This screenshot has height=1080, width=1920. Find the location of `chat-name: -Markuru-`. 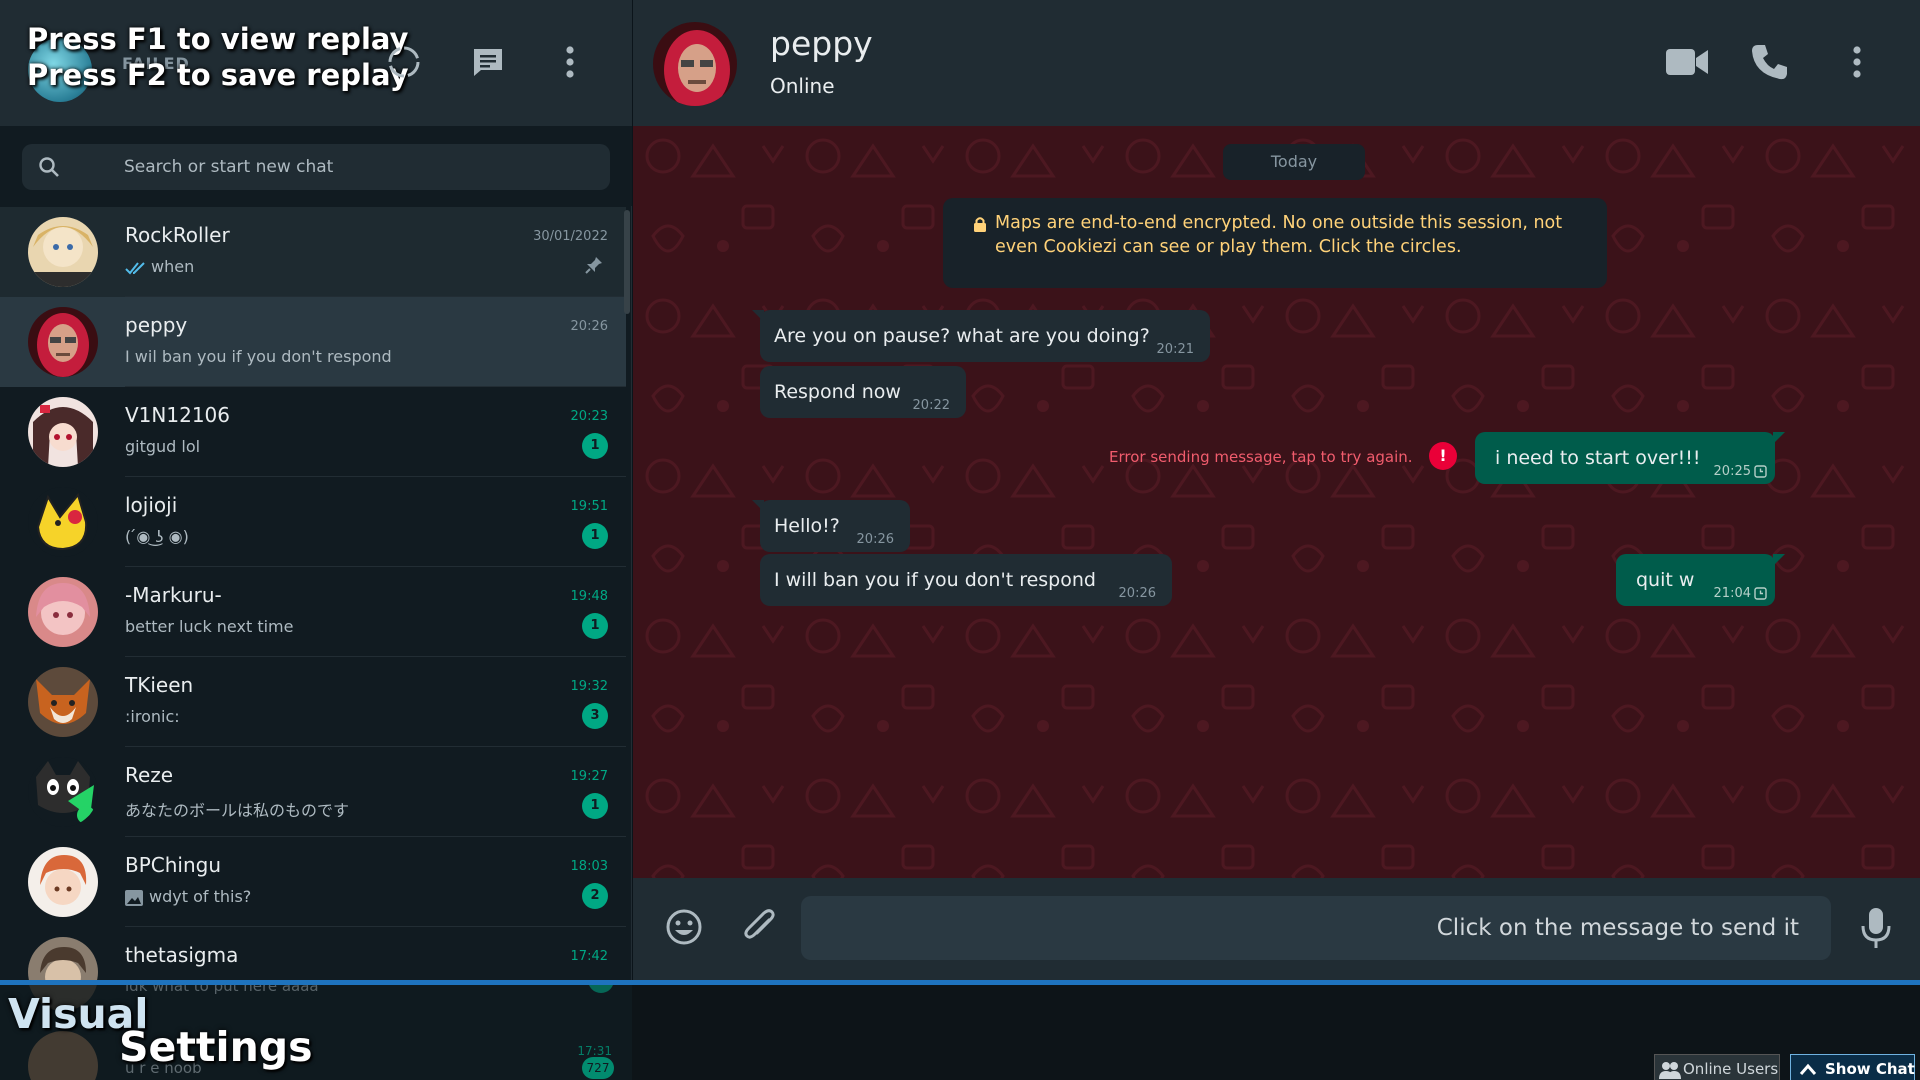

chat-name: -Markuru- is located at coordinates (173, 595).